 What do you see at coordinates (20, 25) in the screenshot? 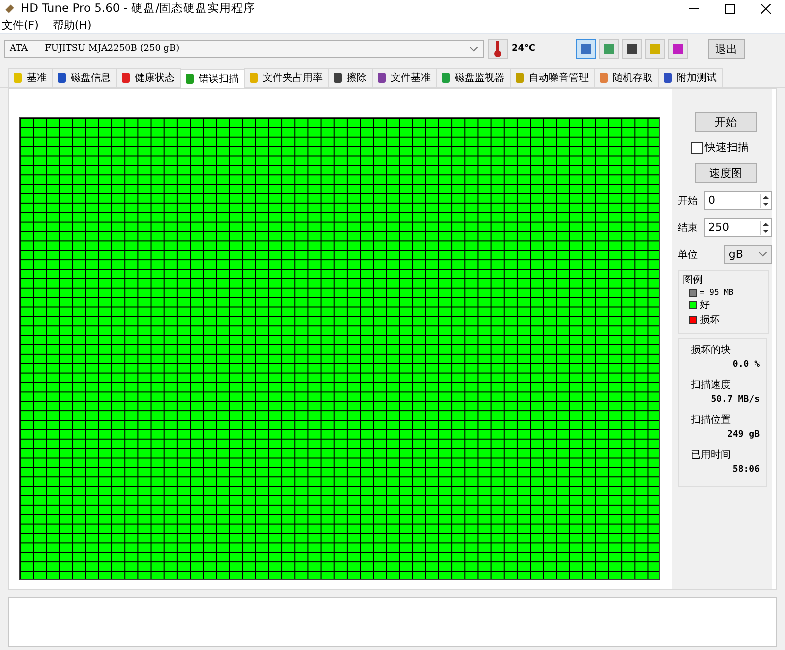
I see `menu-item: 文件(F)` at bounding box center [20, 25].